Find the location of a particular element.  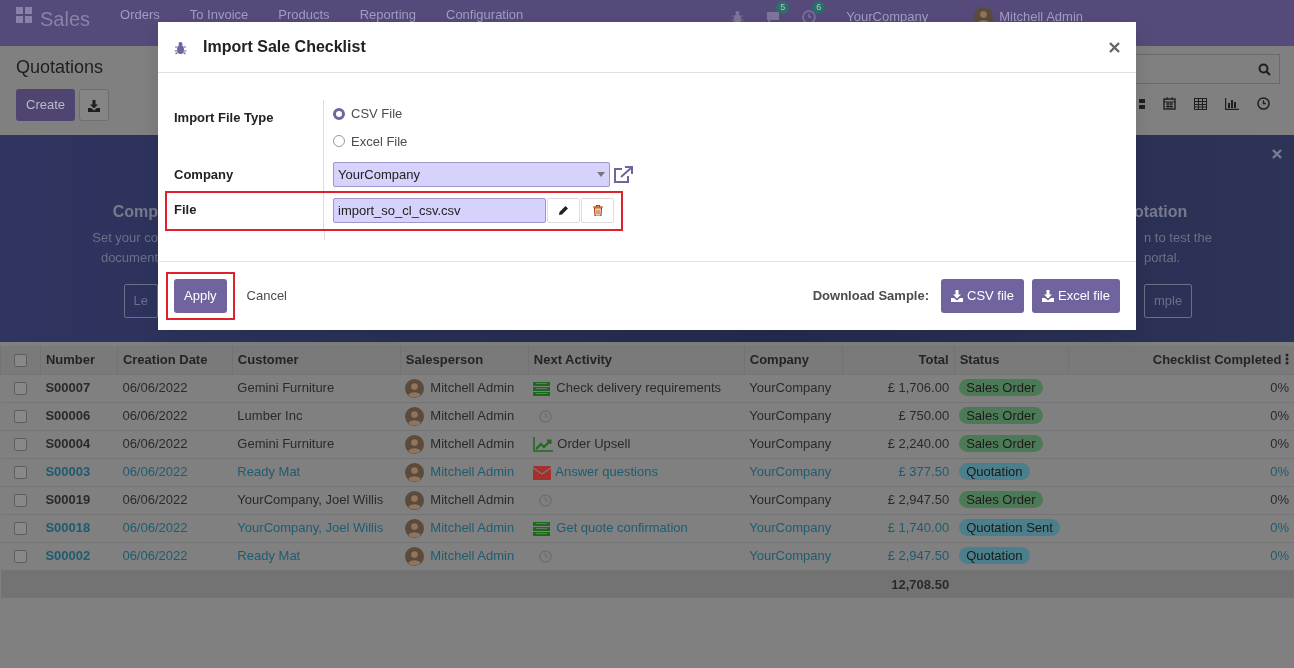

table-cell: Gemini Furniture is located at coordinates (316, 444).